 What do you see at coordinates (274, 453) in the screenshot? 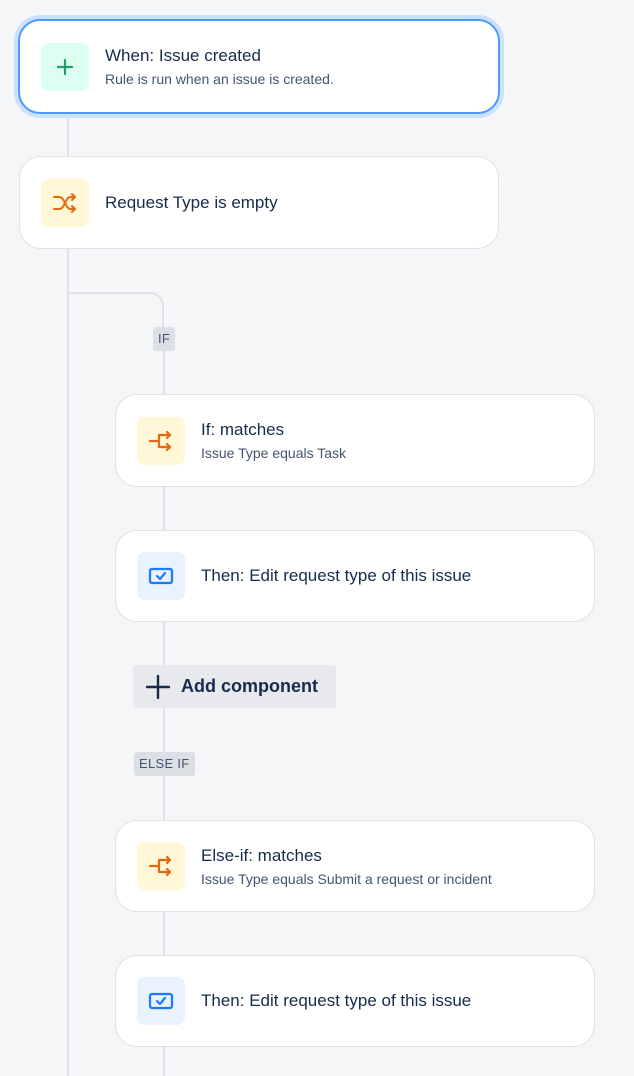
I see `if-condition-subtitle: Issue Type equals Task` at bounding box center [274, 453].